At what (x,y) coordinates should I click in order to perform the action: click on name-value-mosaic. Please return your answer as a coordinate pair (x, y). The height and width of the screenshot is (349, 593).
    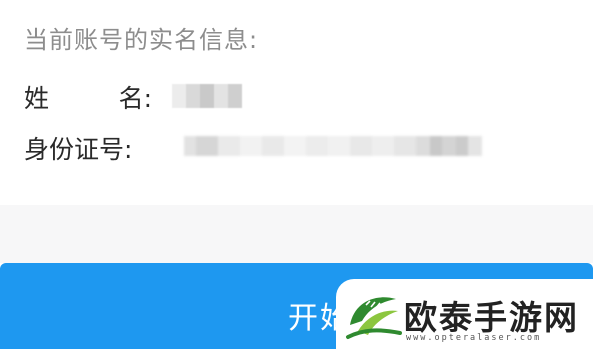
    Looking at the image, I should click on (207, 96).